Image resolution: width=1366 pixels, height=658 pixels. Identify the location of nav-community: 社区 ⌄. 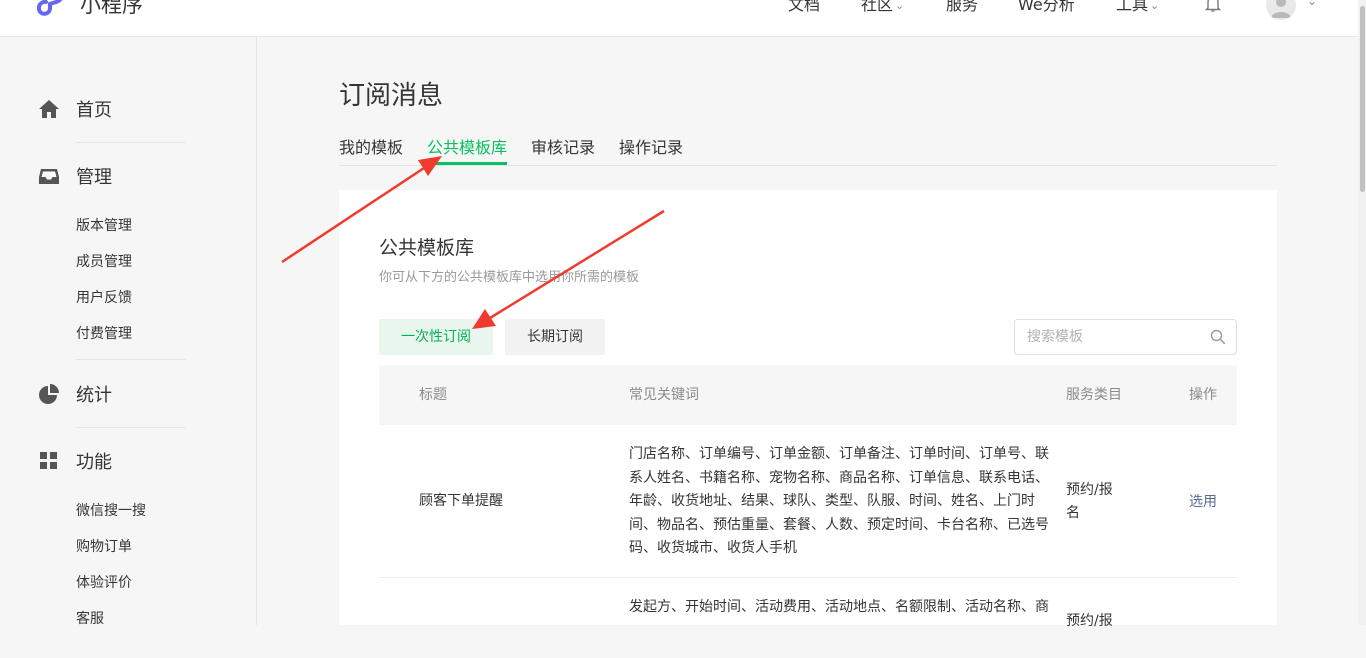
(882, 8).